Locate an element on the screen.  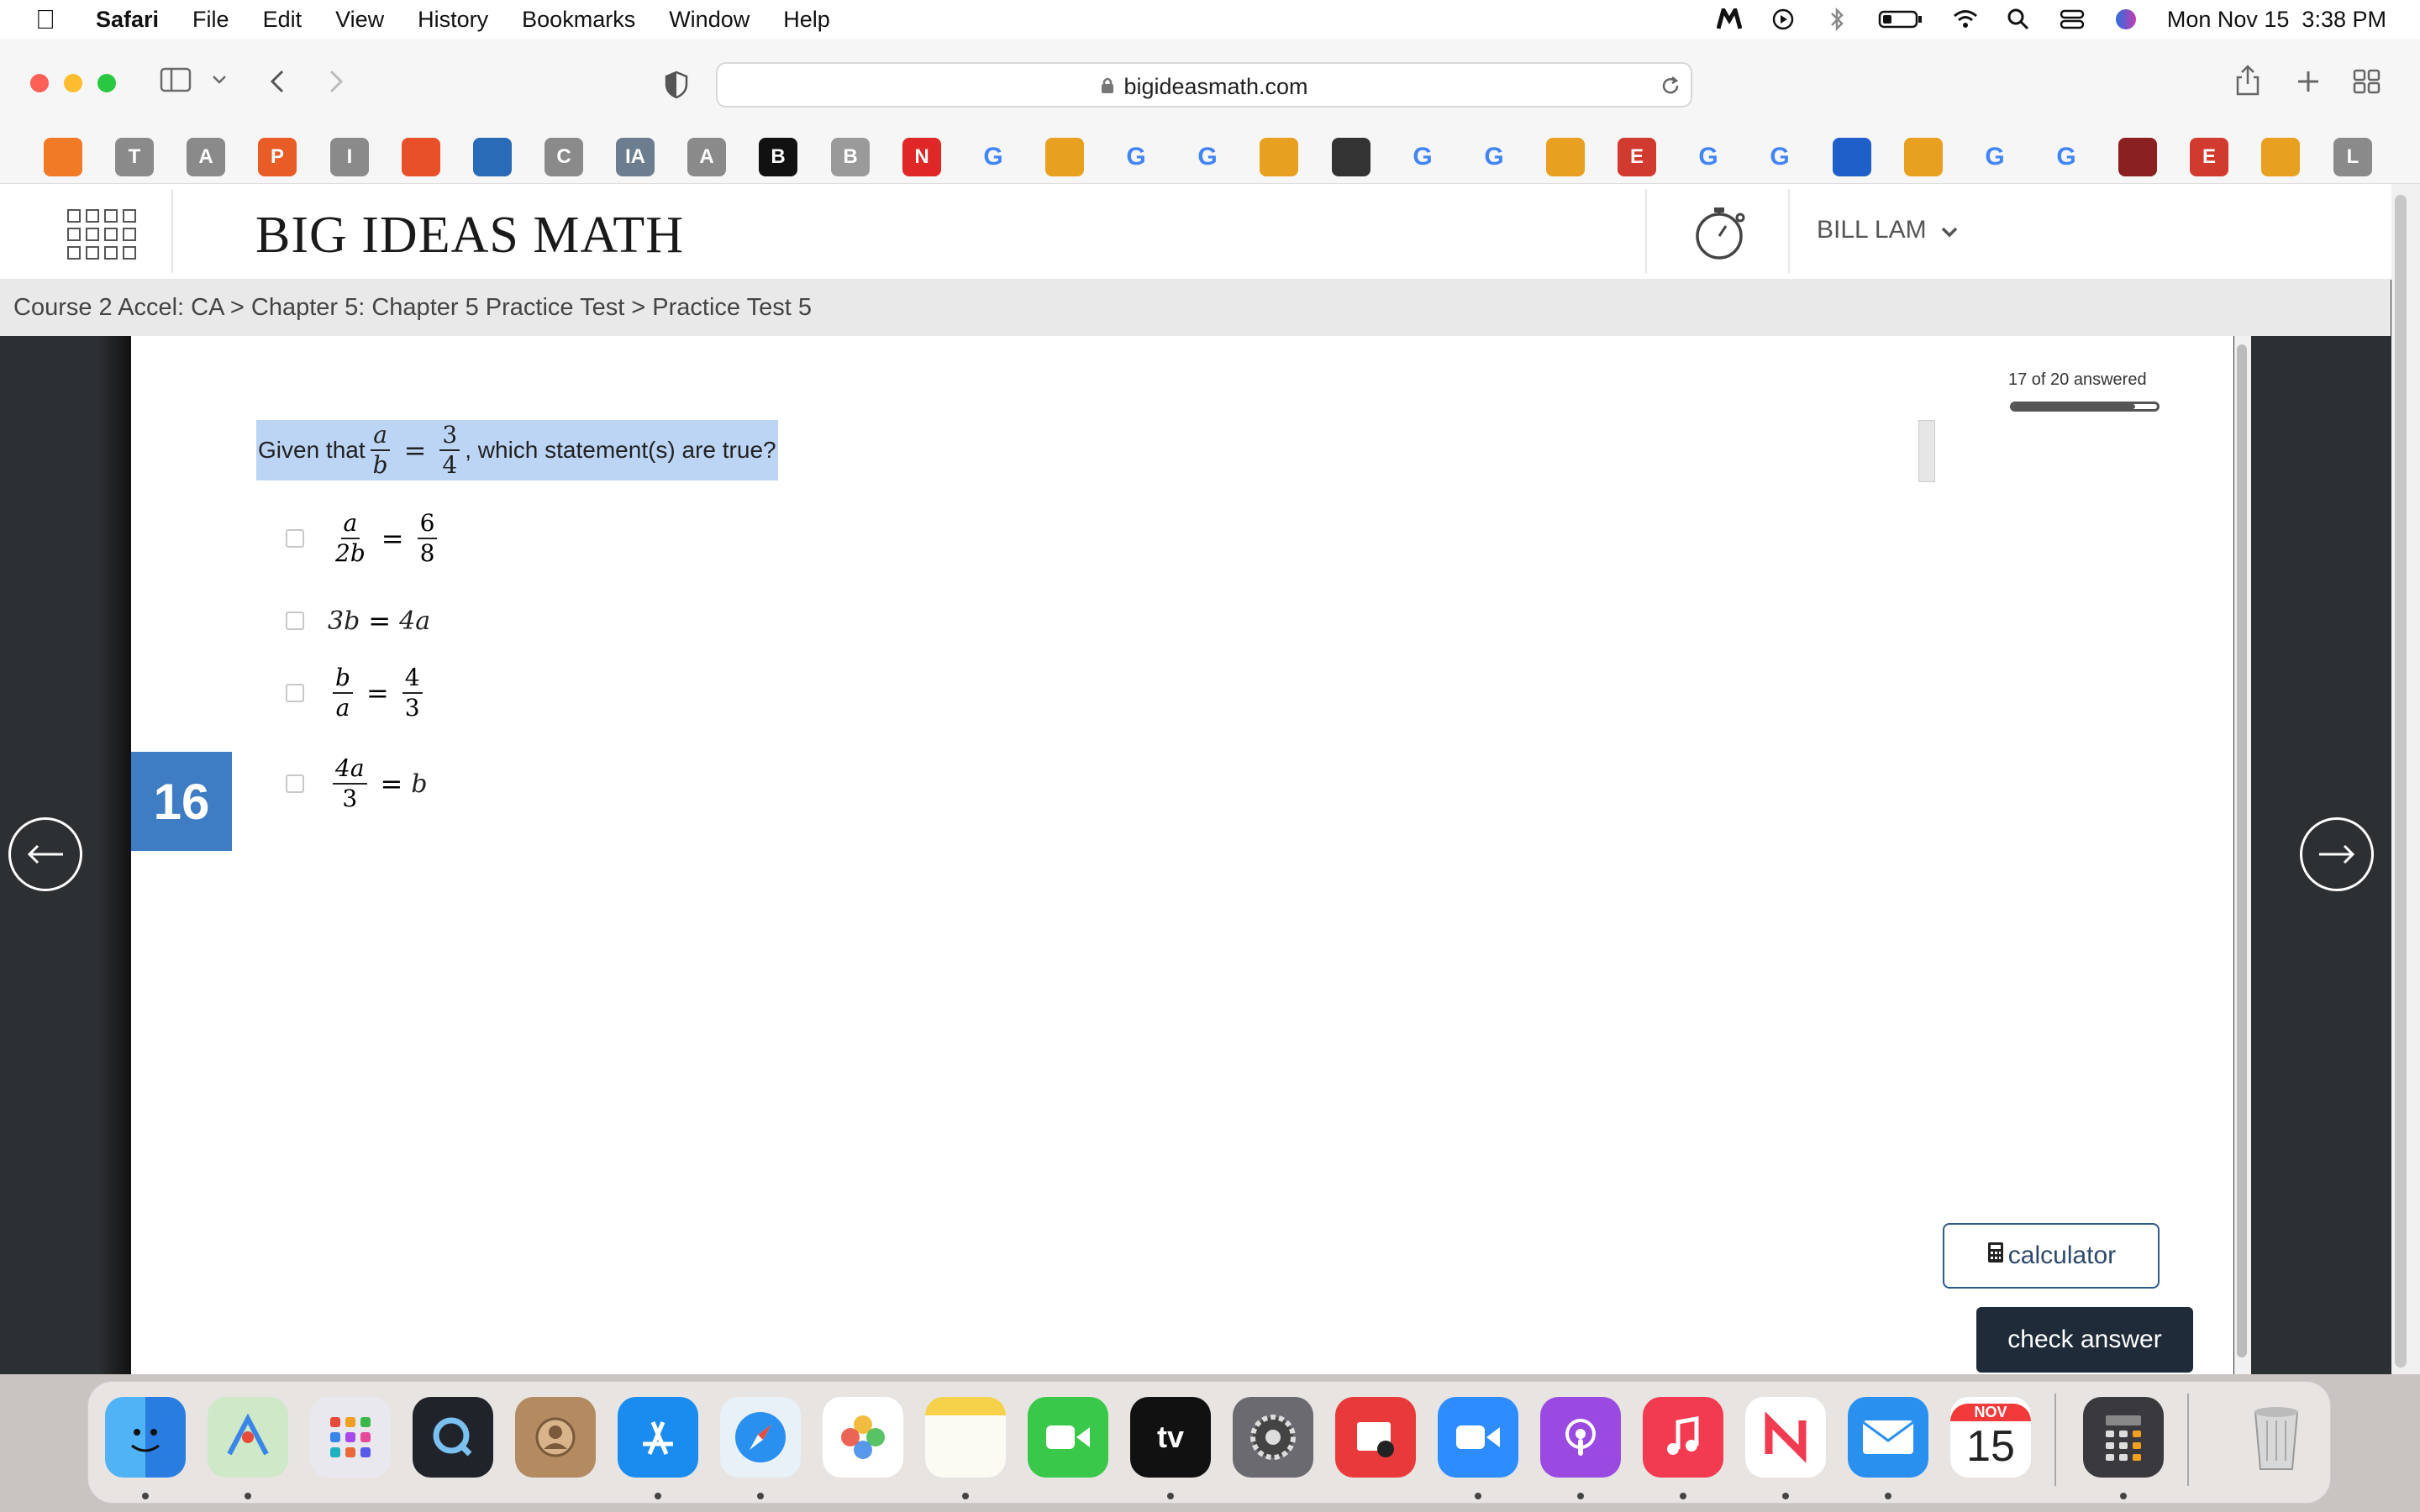
menu-file: File is located at coordinates (210, 20).